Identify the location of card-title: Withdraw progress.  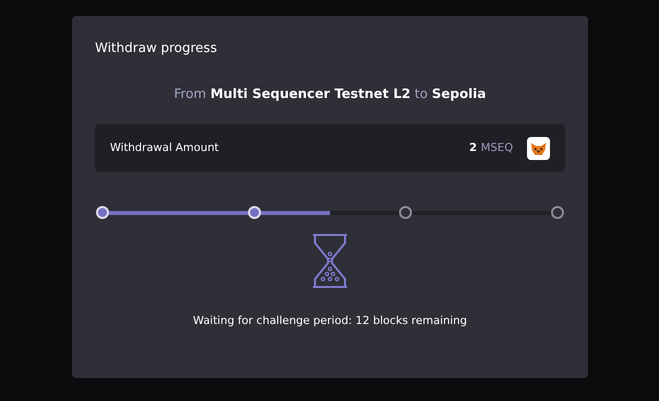
(156, 49).